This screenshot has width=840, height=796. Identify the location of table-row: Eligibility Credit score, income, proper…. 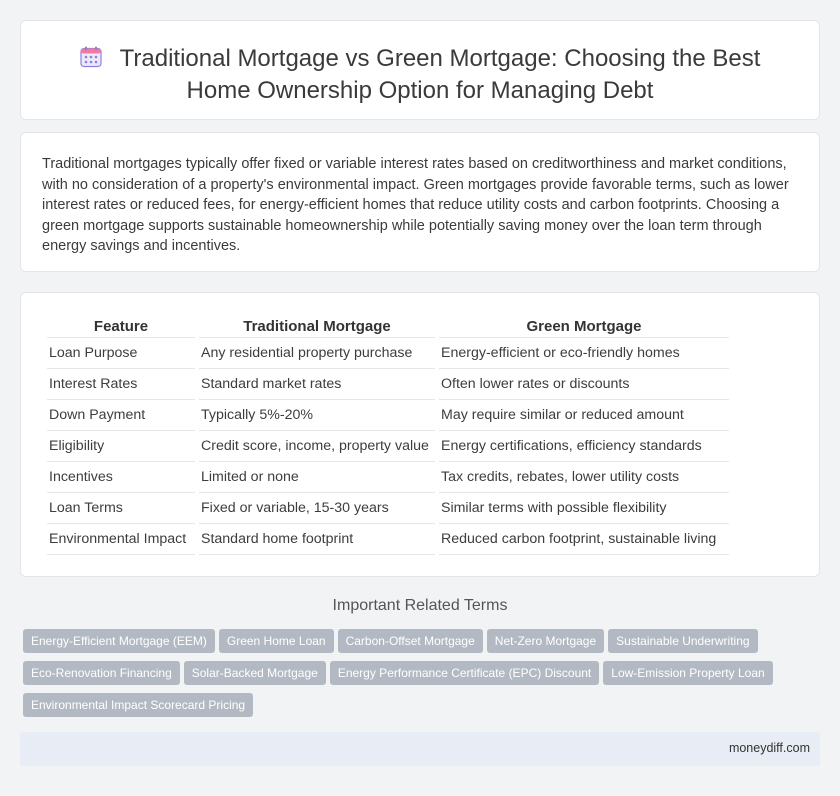
(388, 446).